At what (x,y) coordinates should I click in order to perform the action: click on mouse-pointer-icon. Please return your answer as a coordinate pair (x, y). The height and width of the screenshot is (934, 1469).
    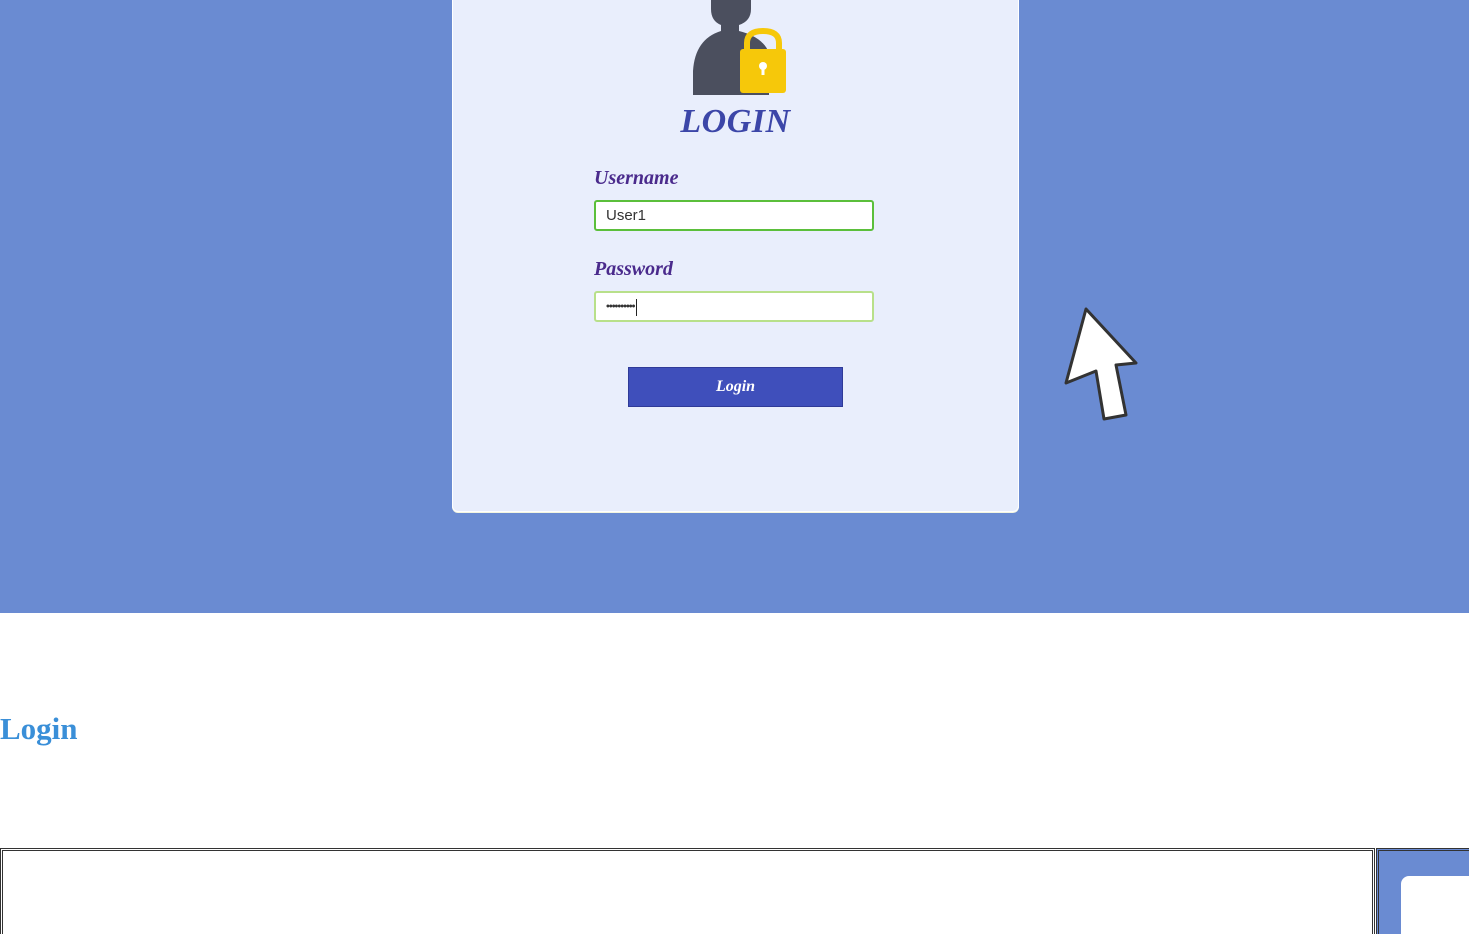
    Looking at the image, I should click on (1101, 364).